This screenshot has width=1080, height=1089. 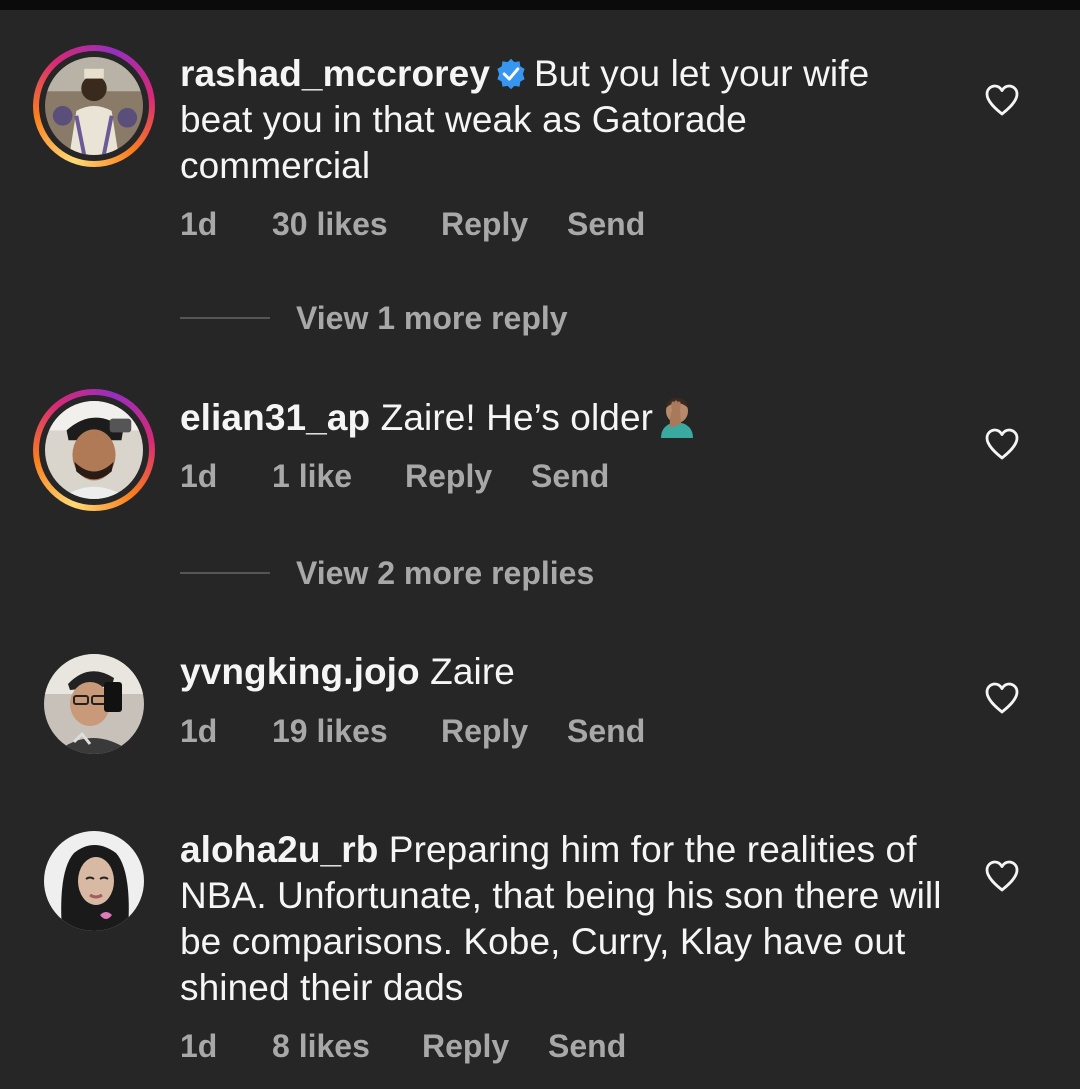 I want to click on likes-count-link: 30 likes, so click(x=330, y=224).